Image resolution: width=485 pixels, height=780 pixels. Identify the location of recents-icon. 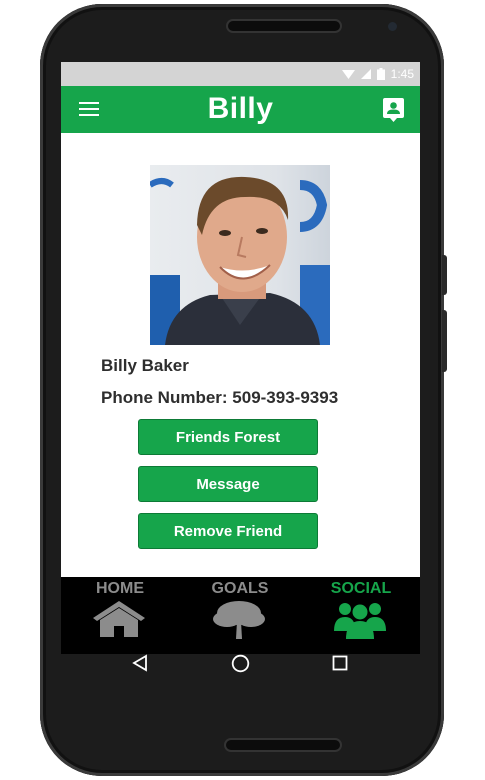
(340, 663).